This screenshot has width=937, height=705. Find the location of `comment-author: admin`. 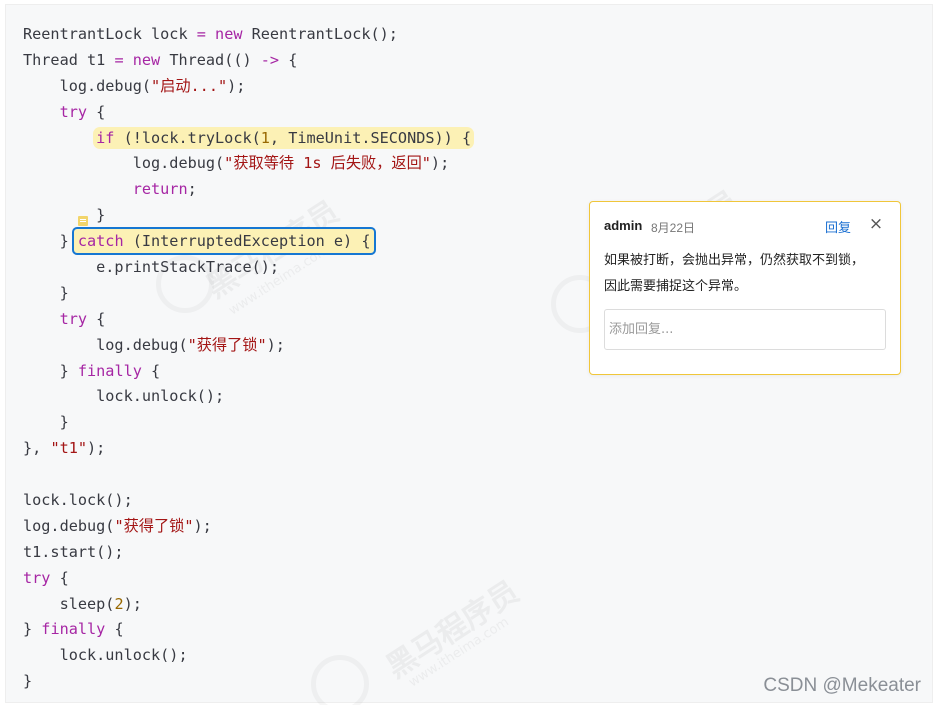

comment-author: admin is located at coordinates (623, 225).